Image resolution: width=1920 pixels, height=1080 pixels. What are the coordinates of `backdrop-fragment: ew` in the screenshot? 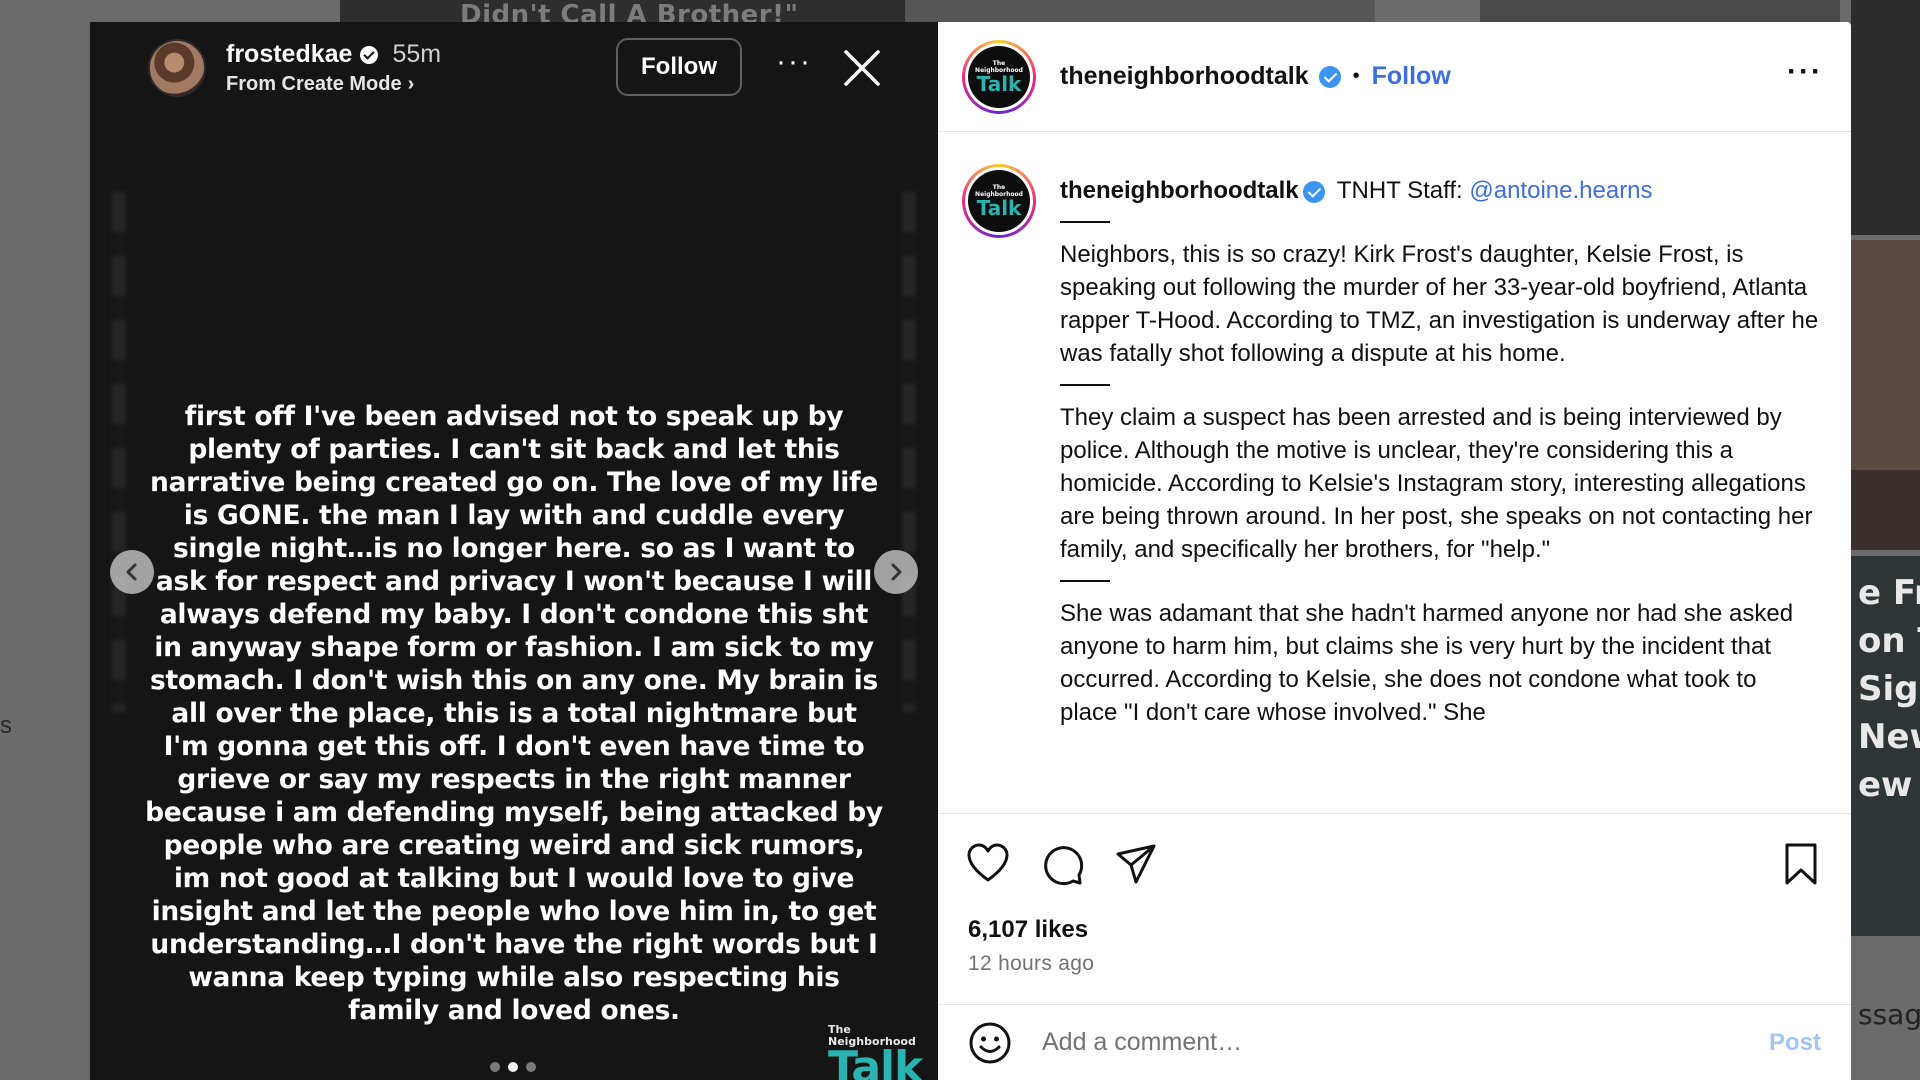 It's located at (1885, 785).